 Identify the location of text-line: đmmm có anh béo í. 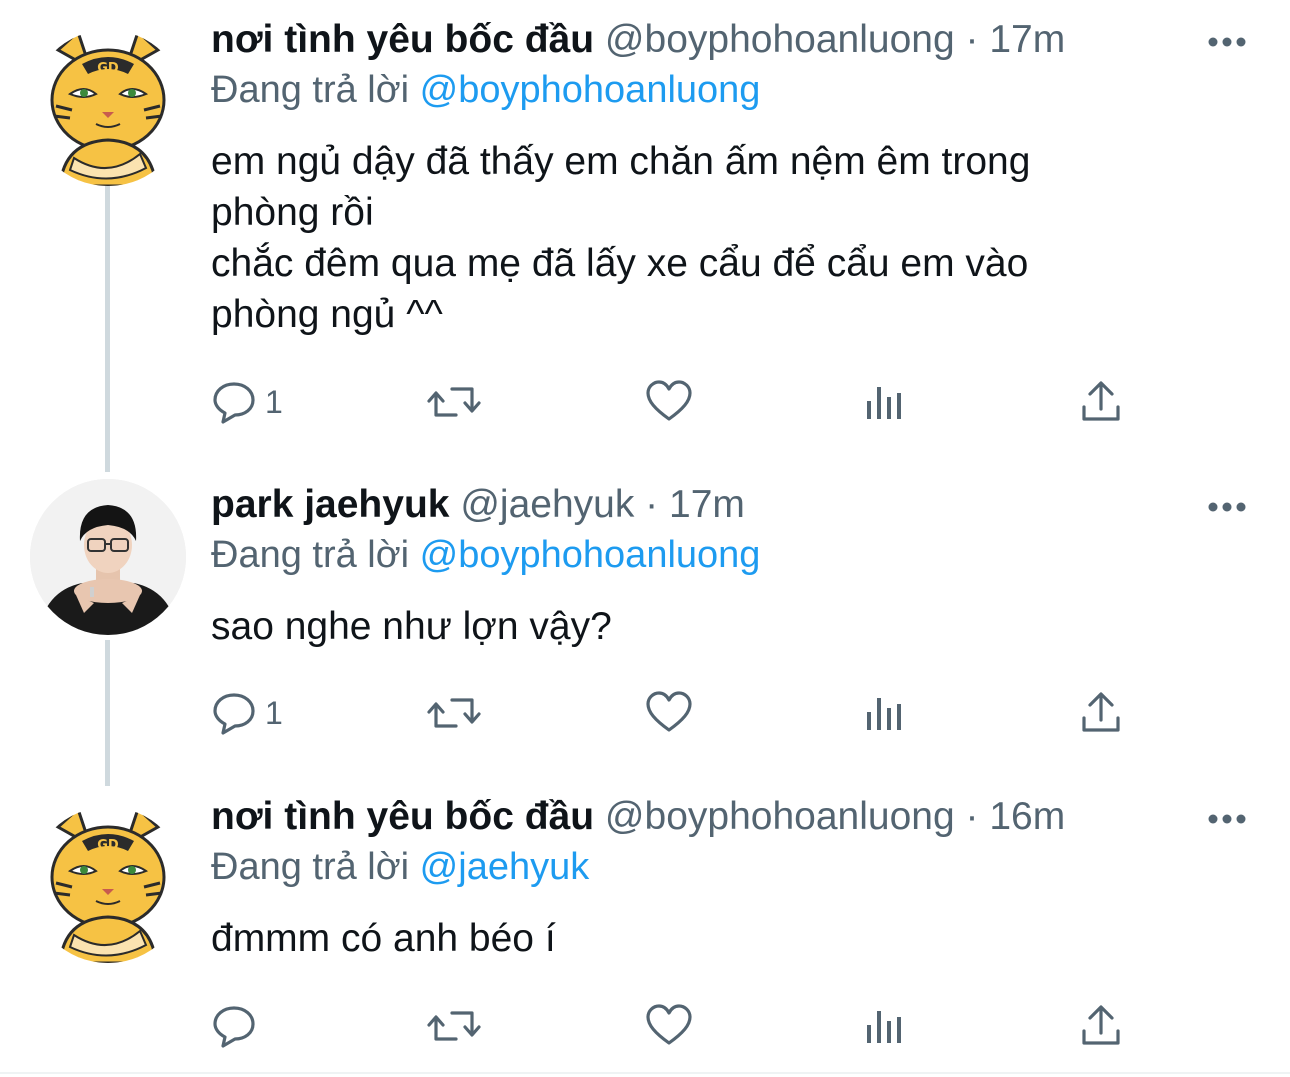
(383, 938).